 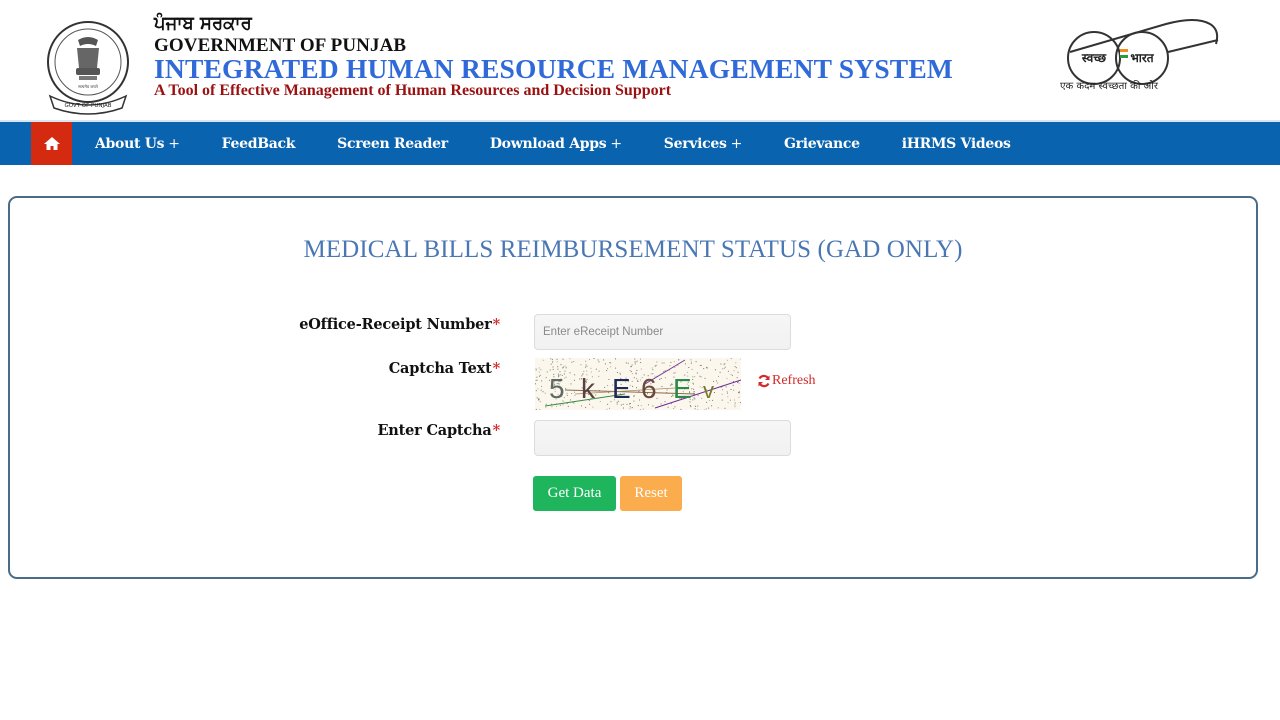 What do you see at coordinates (51, 143) in the screenshot?
I see `nav-home-button` at bounding box center [51, 143].